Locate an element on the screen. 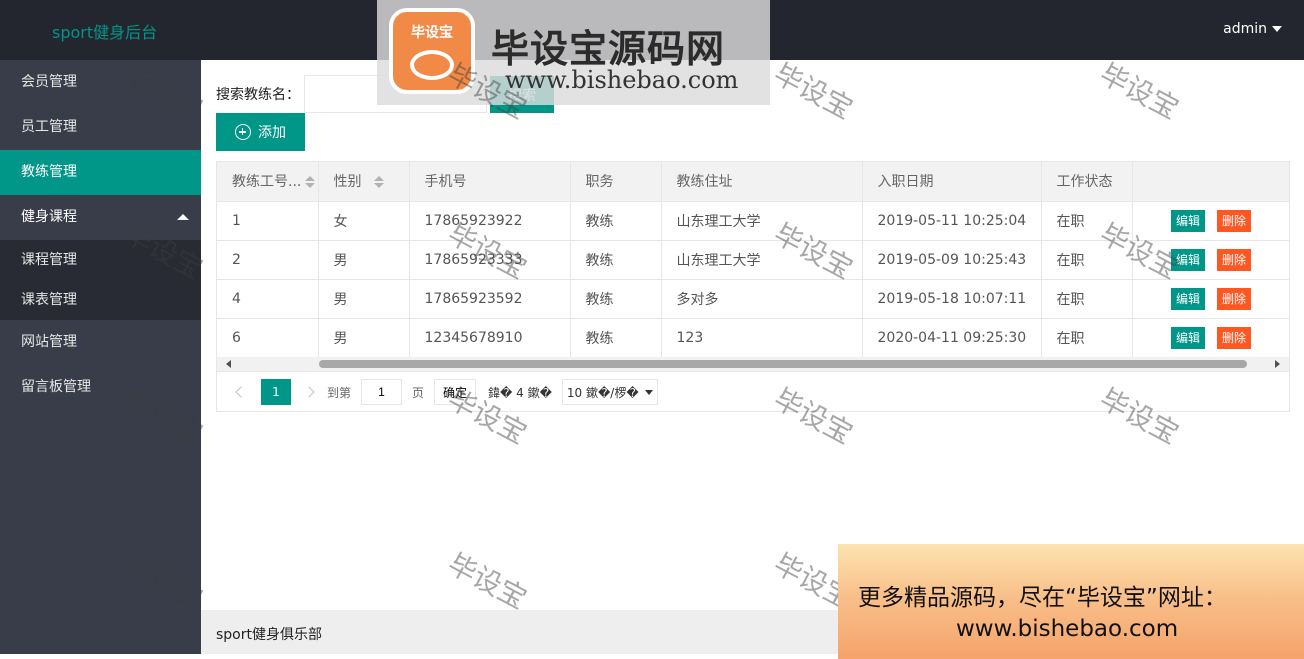 This screenshot has height=659, width=1304. add-button: 添加 is located at coordinates (260, 132).